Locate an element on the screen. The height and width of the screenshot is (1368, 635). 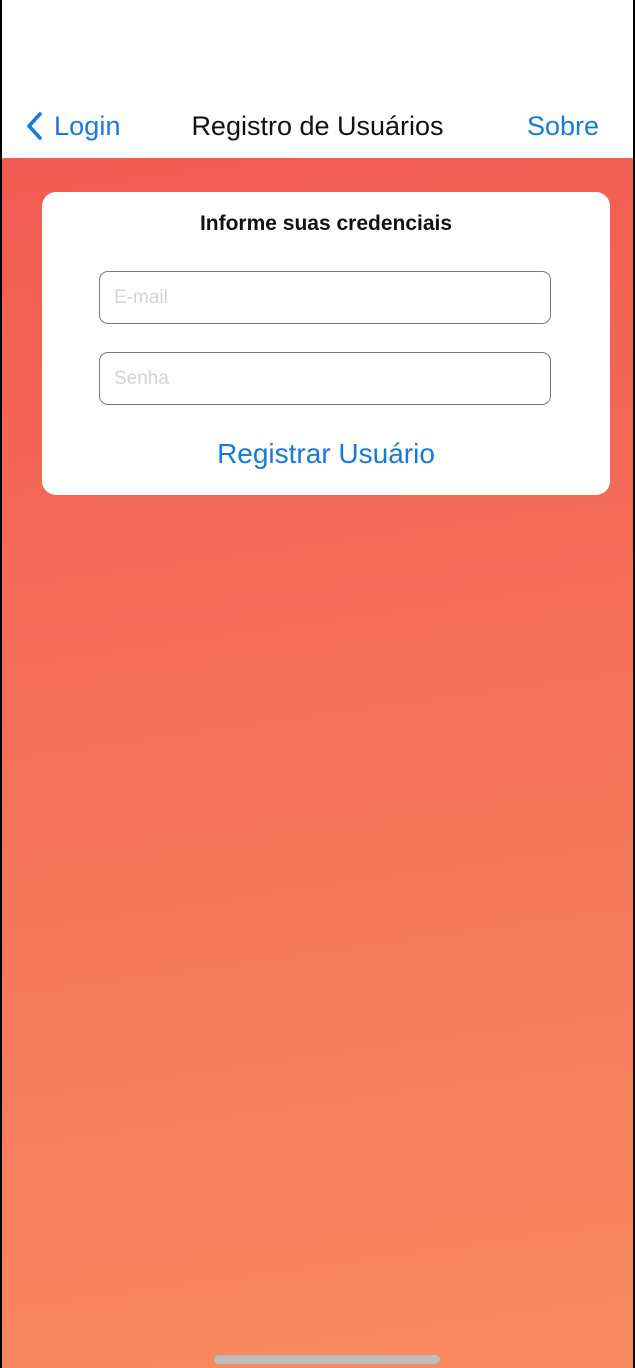
register-user-button: Registrar Usuário is located at coordinates (326, 454).